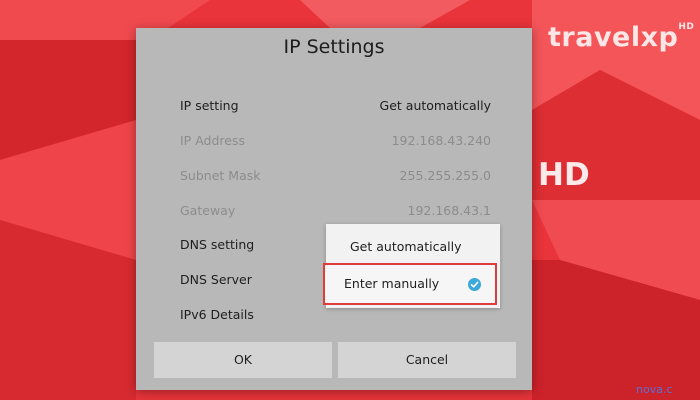 This screenshot has width=700, height=400. I want to click on dialog-title: IP Settings, so click(334, 47).